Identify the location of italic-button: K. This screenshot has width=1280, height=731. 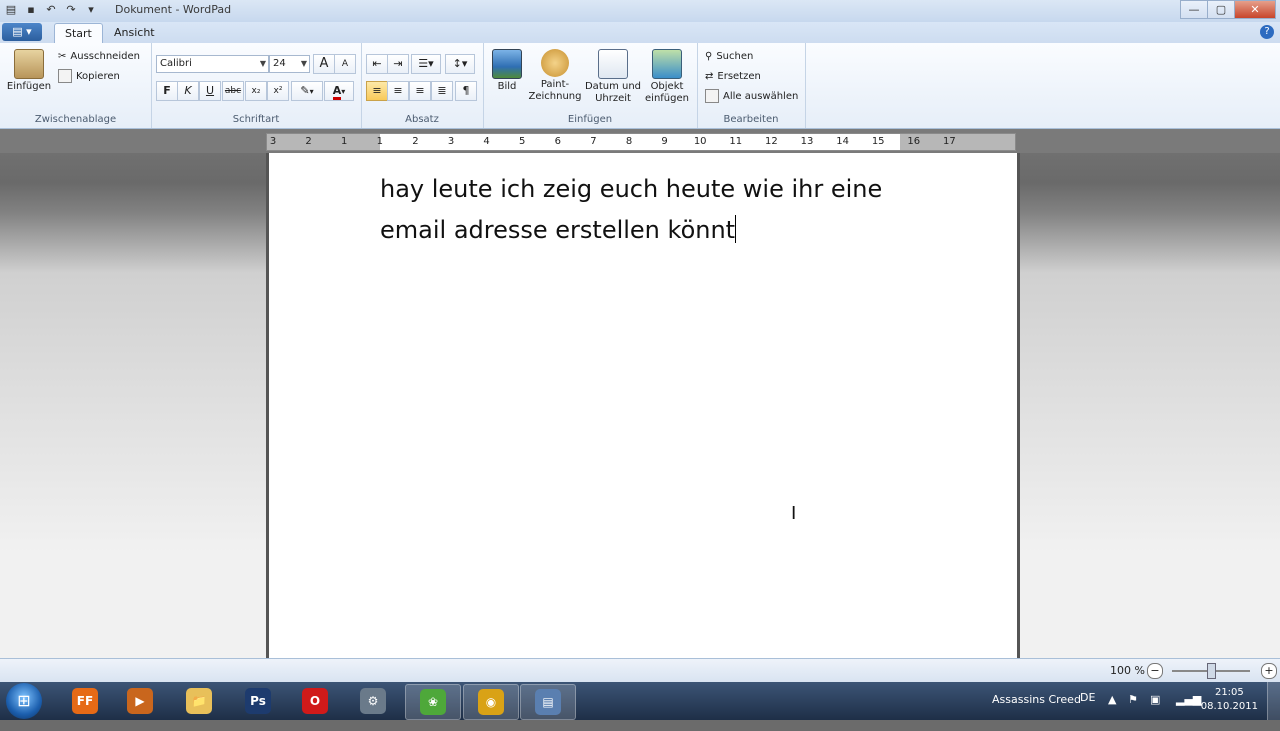
(188, 91).